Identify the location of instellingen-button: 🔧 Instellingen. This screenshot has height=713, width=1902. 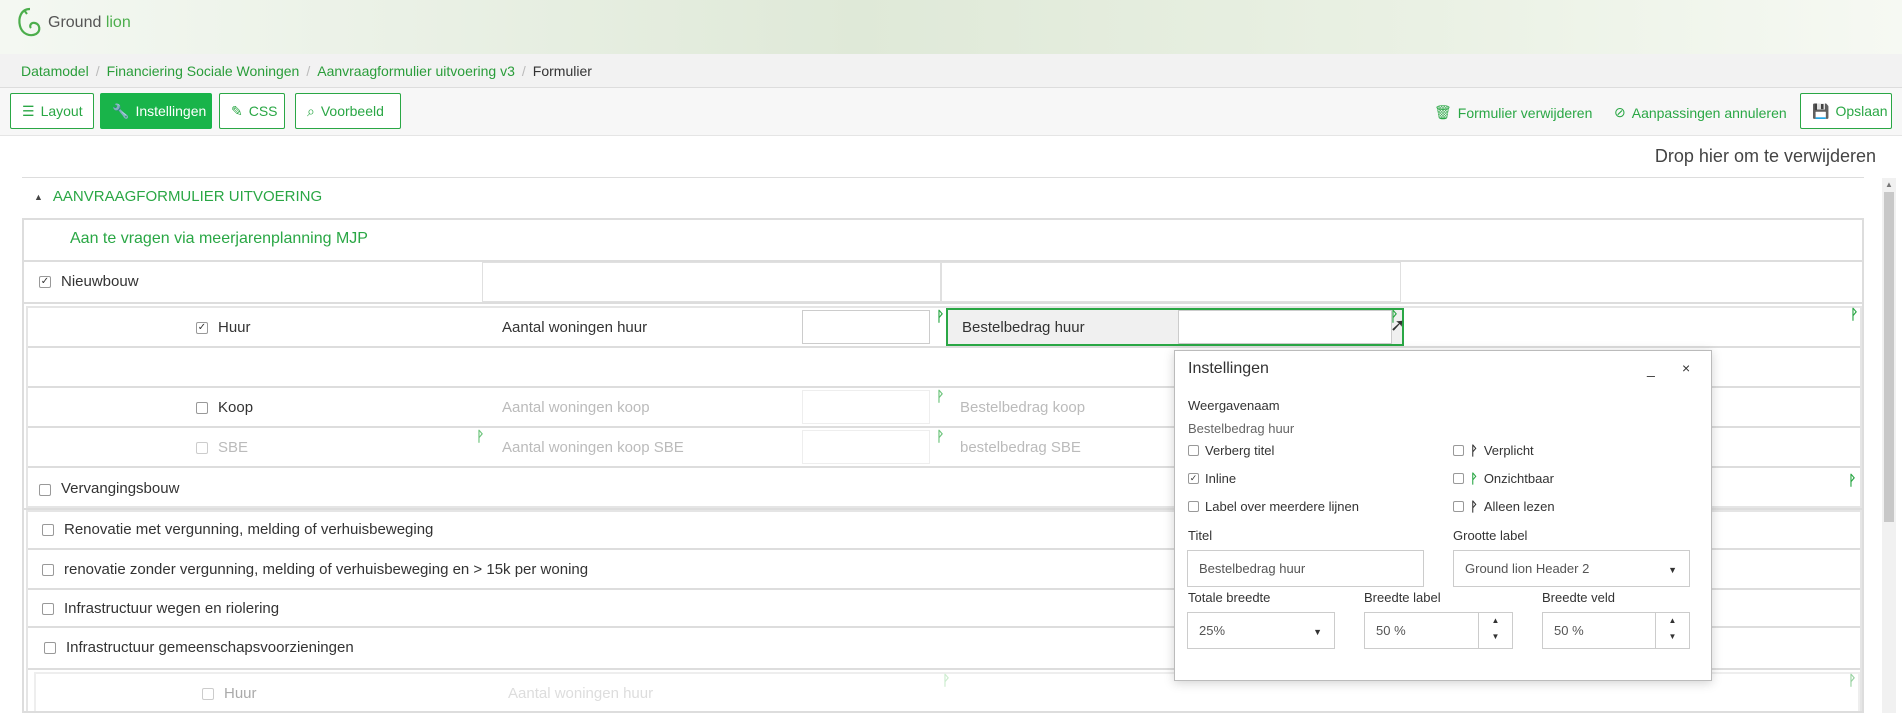
(156, 111).